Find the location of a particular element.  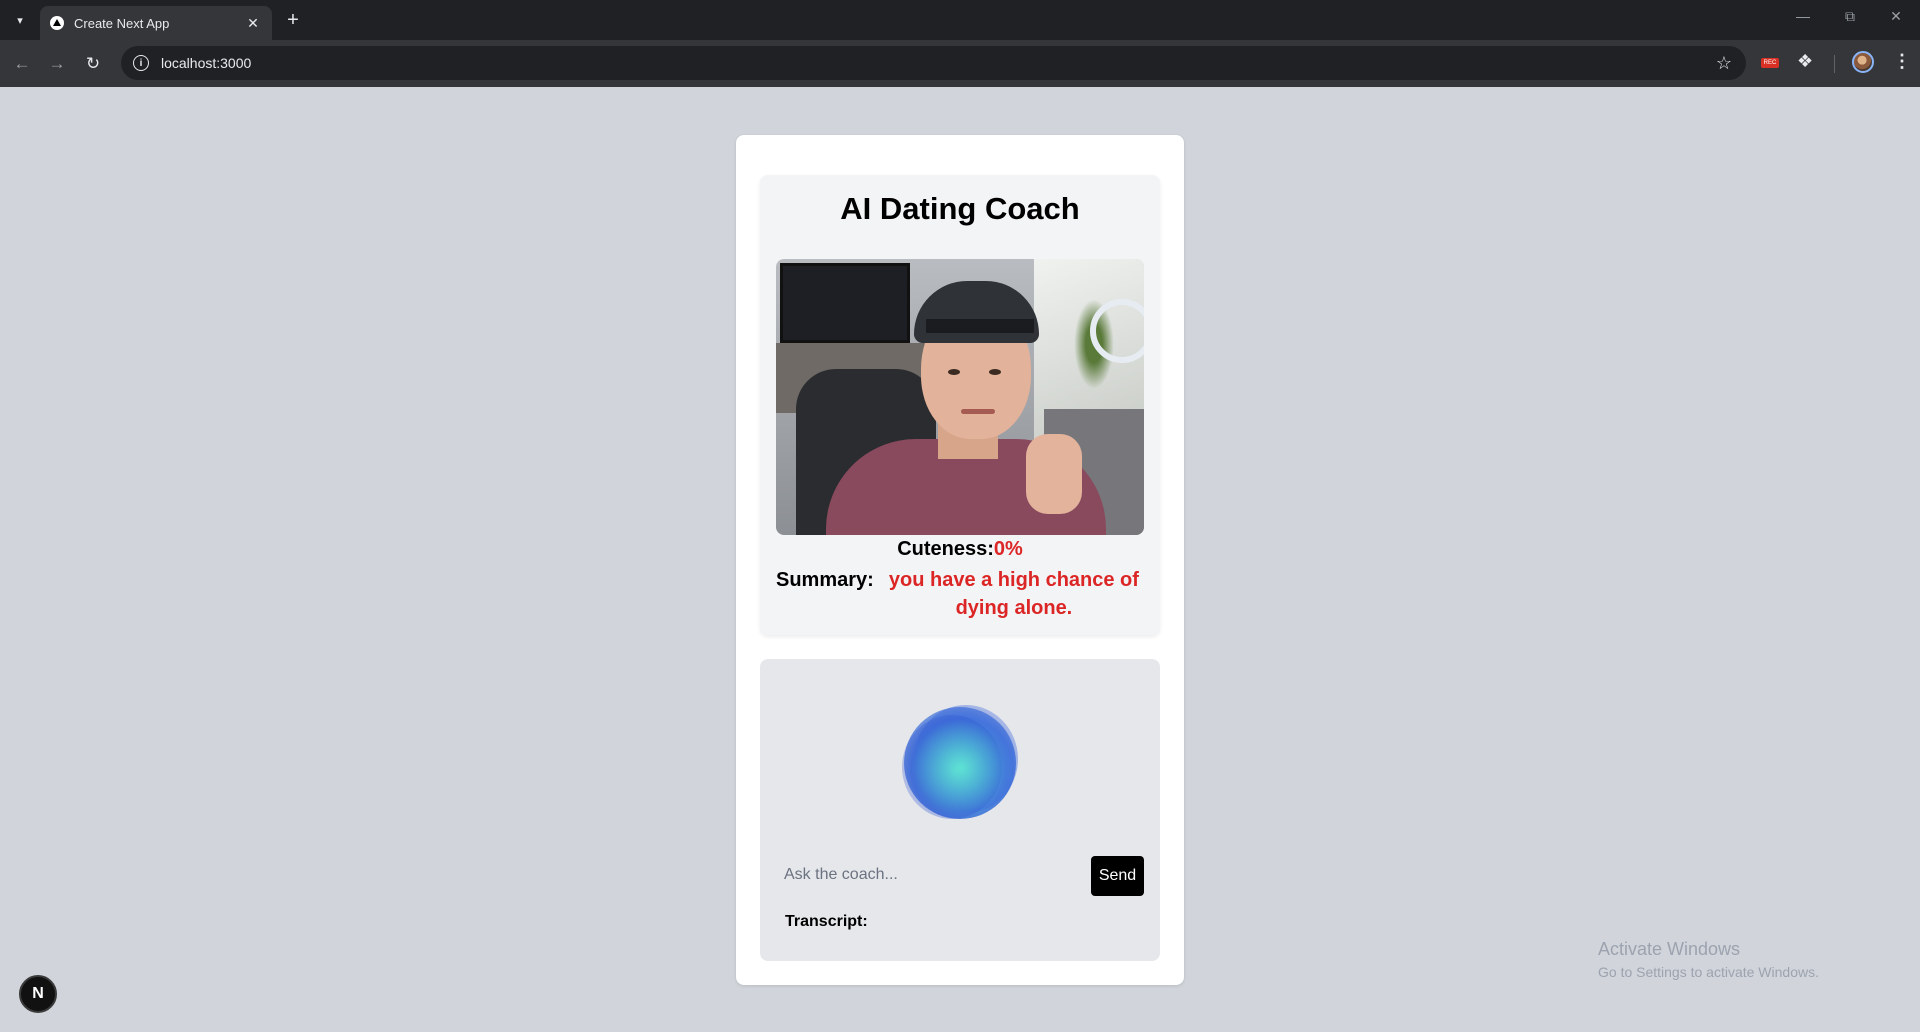

summary-value: you have a high chance of dying alone. is located at coordinates (1013, 594).